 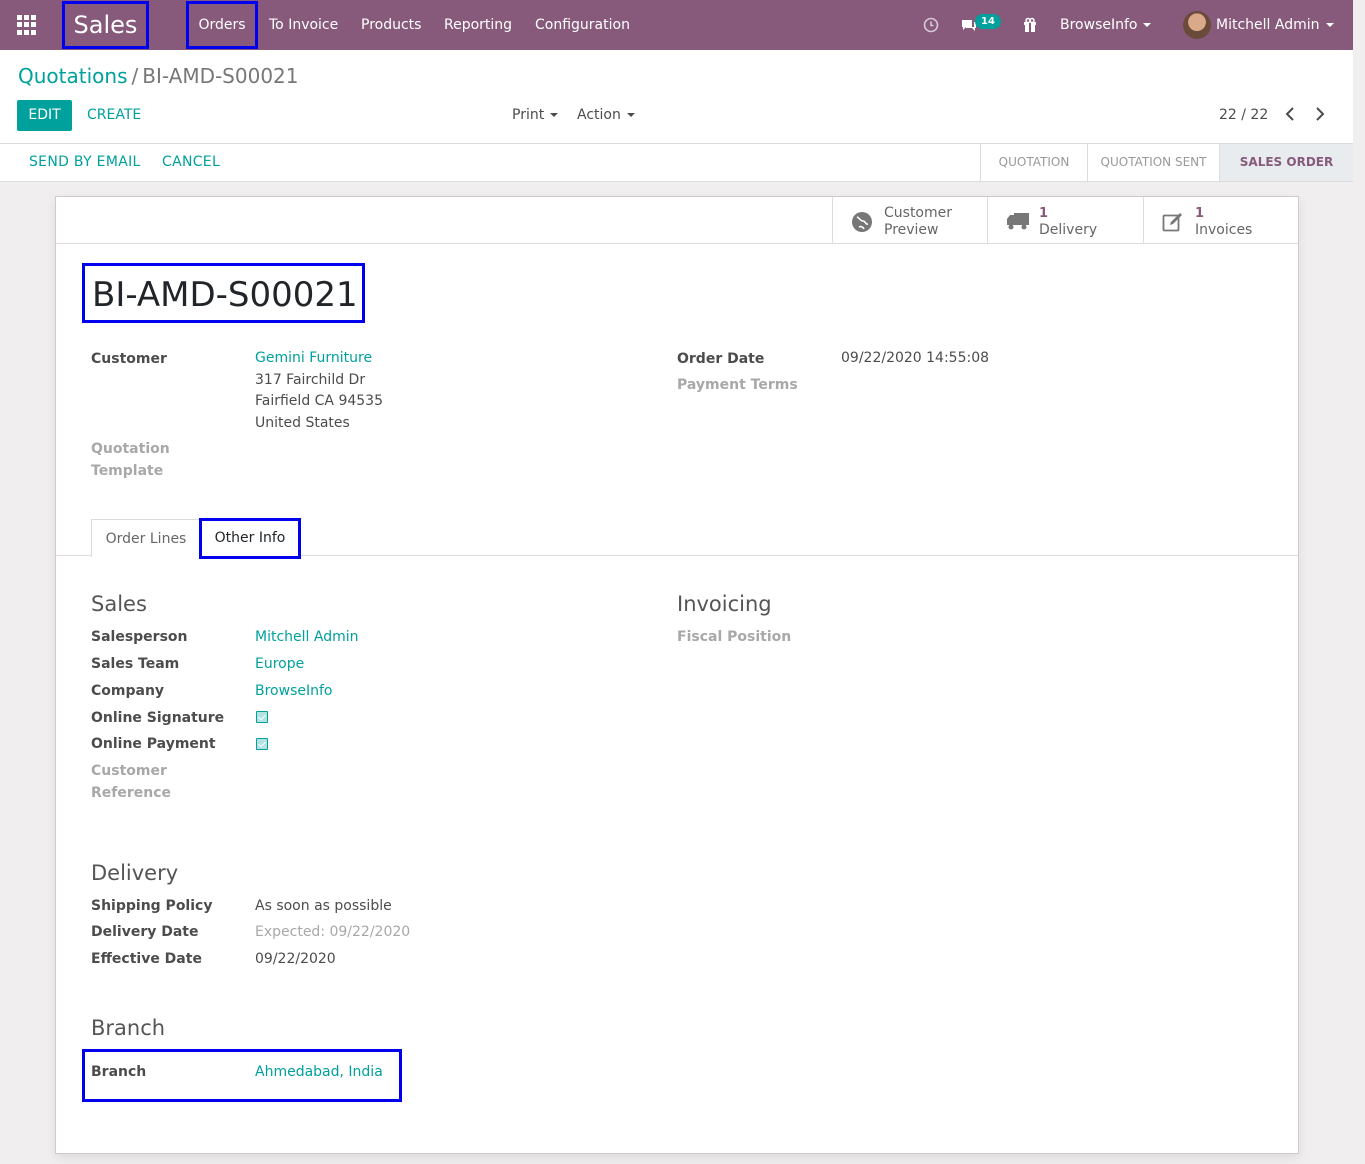 I want to click on customer-label: Customer, so click(x=129, y=359).